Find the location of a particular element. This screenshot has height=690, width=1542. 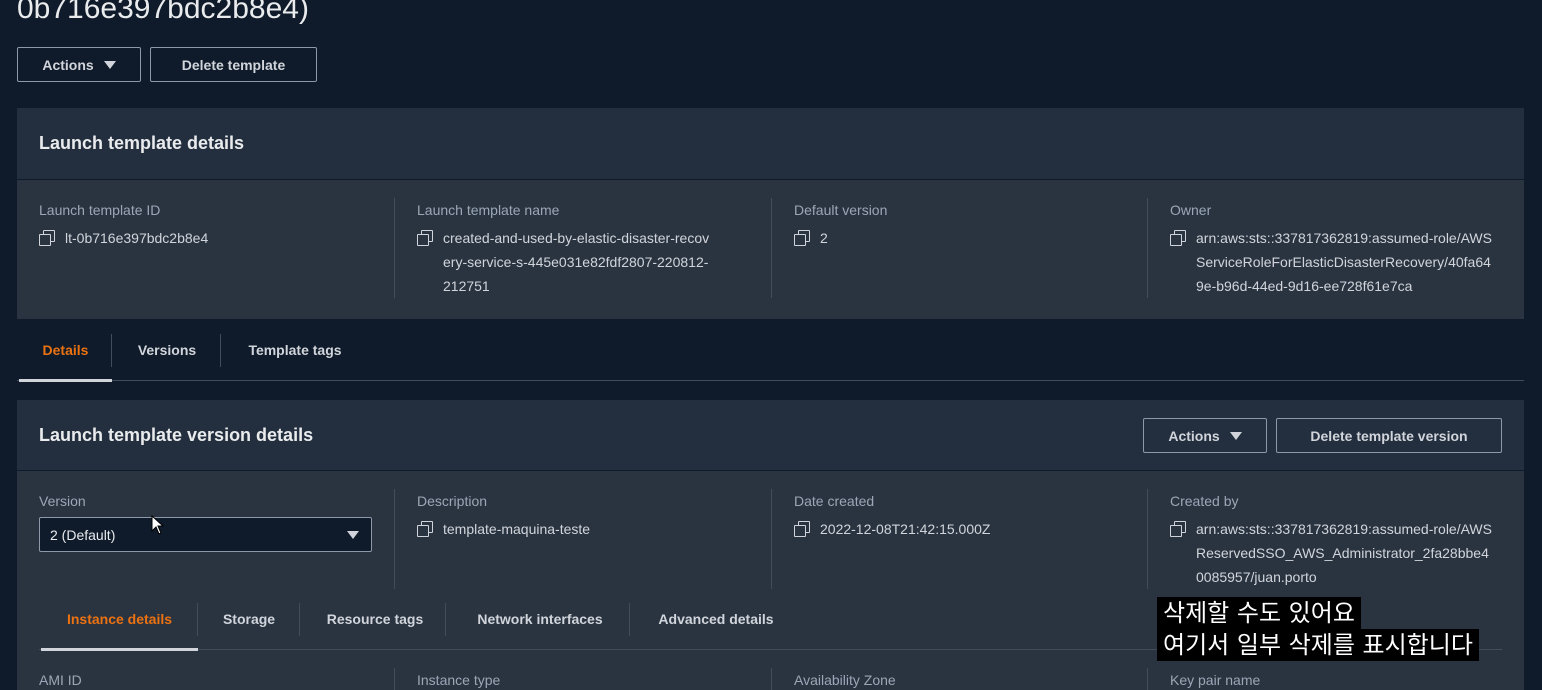

field-template-id: Launch template ID lt-0b716e397bdc2b8e4 is located at coordinates (209, 226).